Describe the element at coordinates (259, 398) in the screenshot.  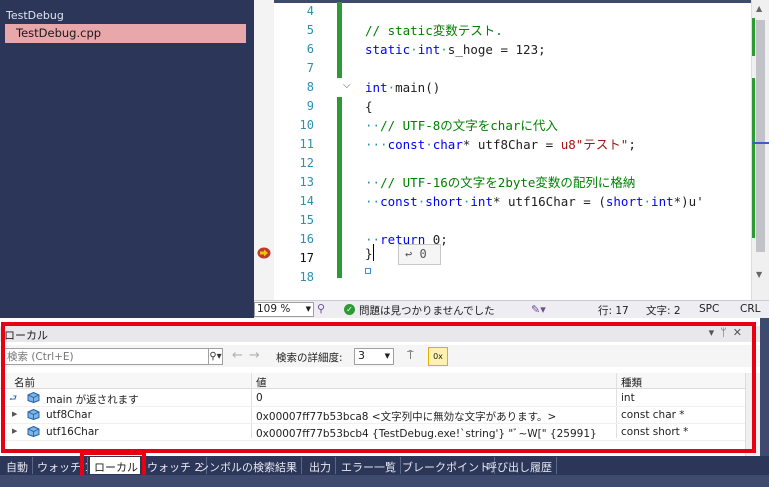
I see `variable-value: 0` at that location.